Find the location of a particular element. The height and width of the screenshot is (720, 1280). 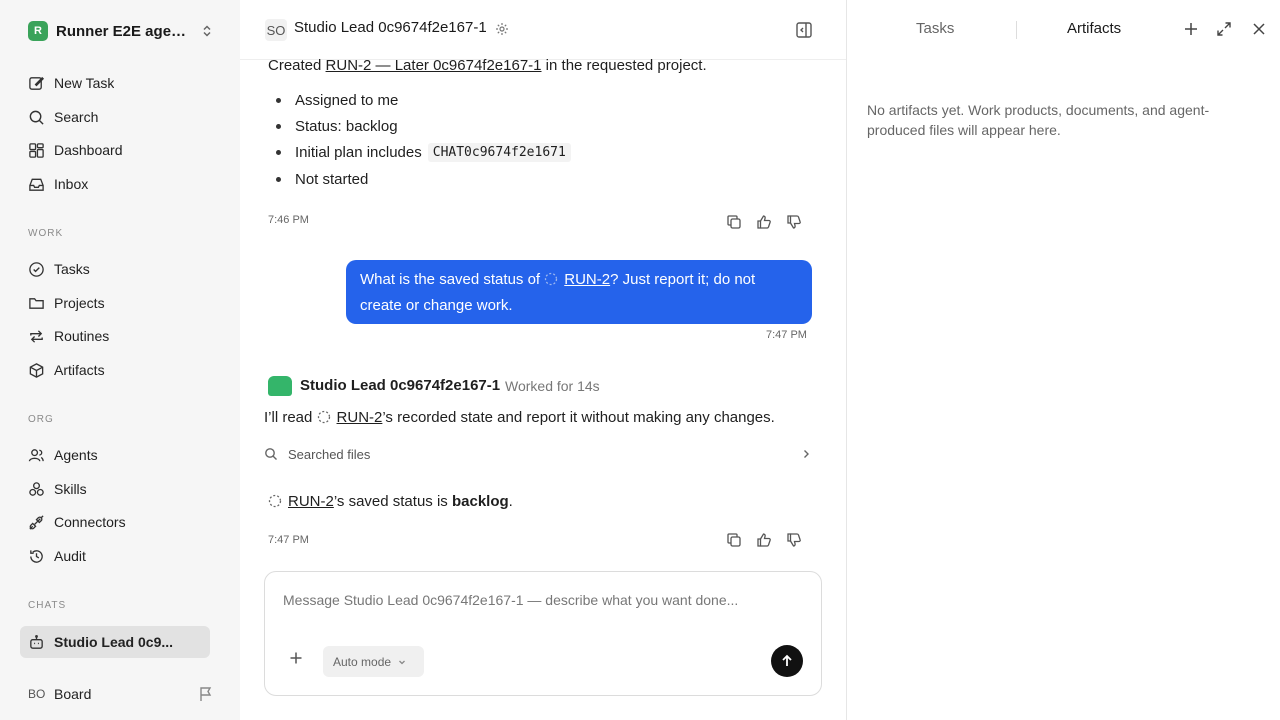

mode-selector: Auto mode is located at coordinates (373, 661).